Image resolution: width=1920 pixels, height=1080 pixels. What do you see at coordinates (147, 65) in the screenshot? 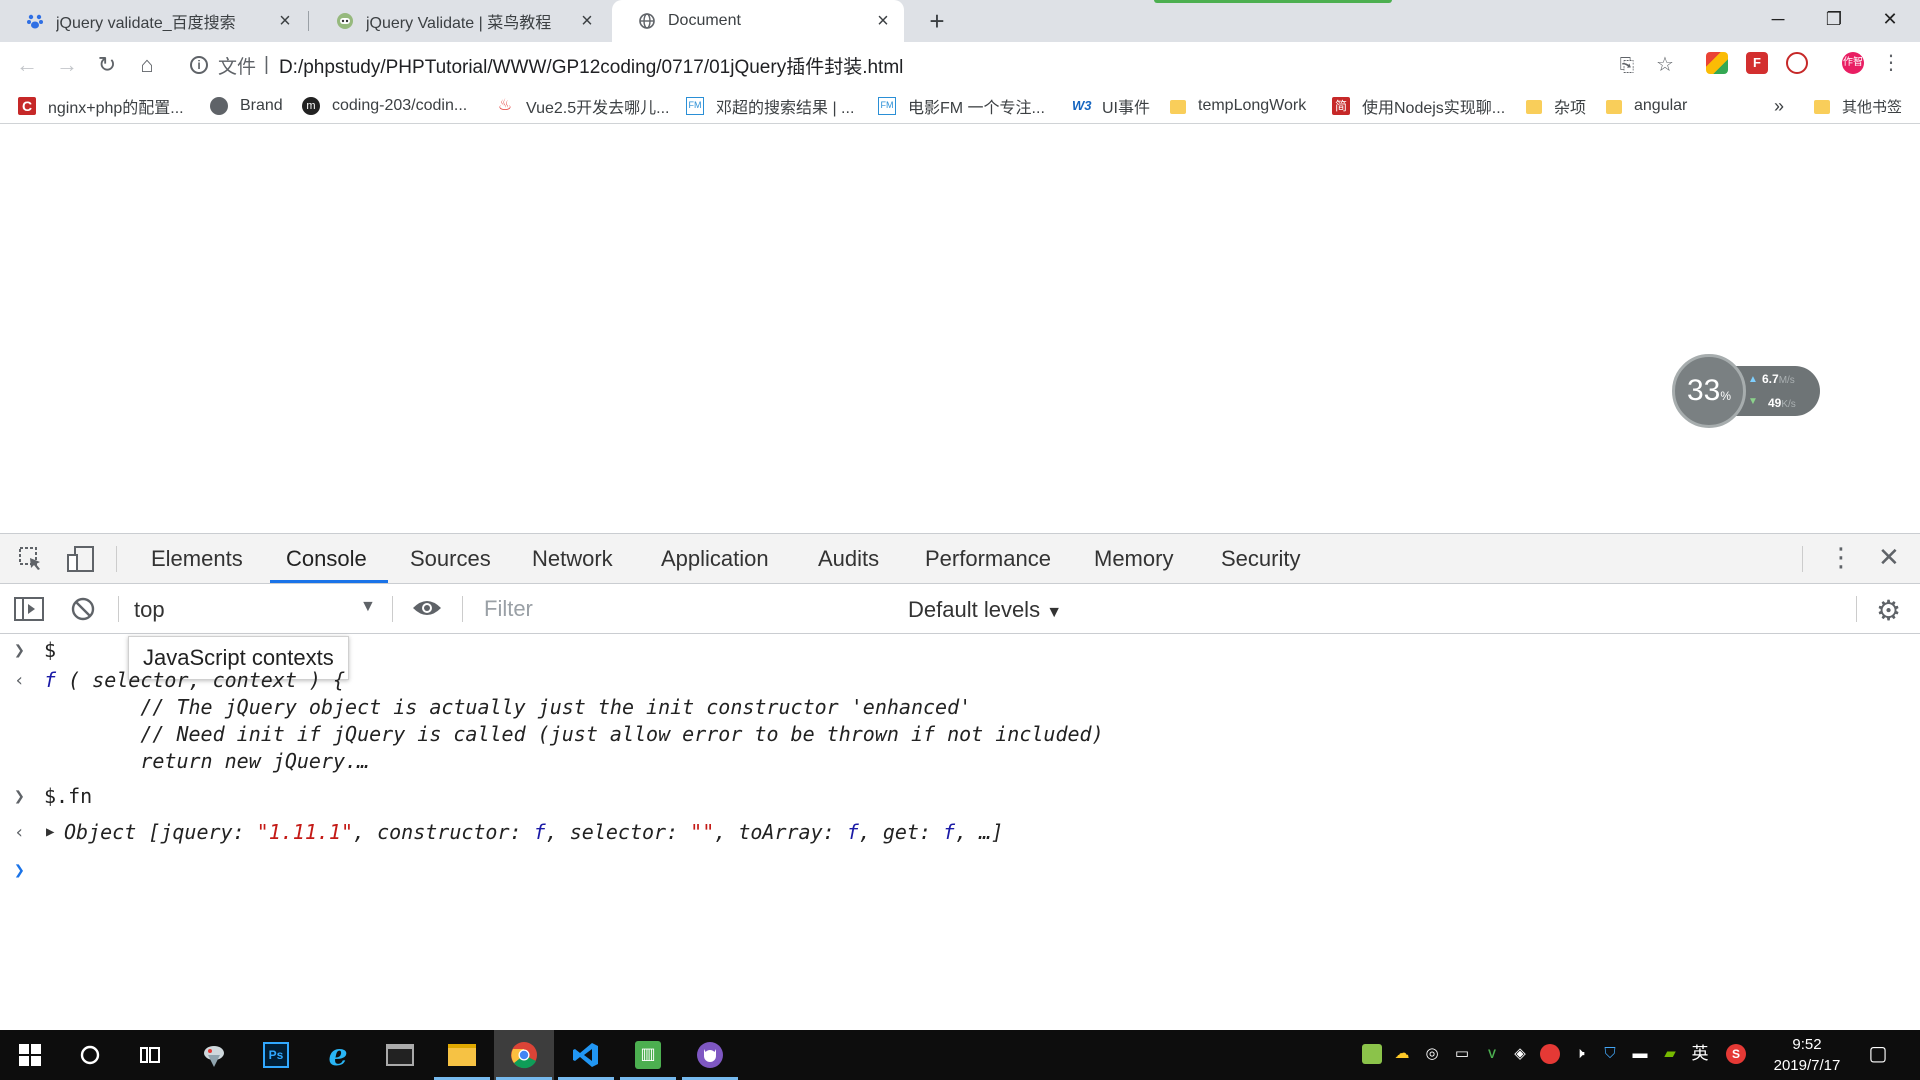
I see `home-button: ⌂` at bounding box center [147, 65].